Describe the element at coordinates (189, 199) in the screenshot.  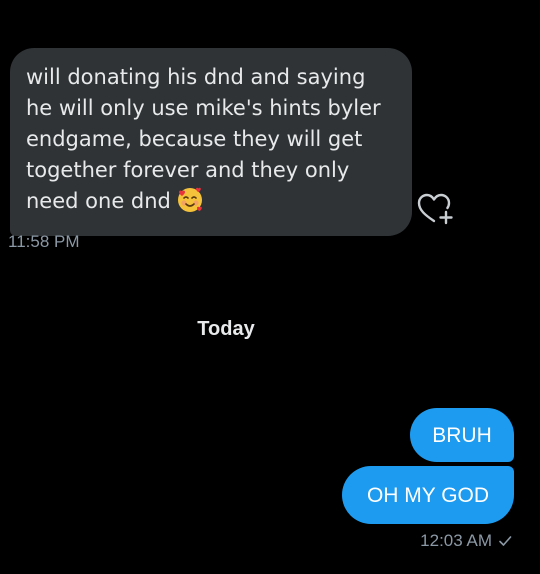
I see `smiling-face-with-hearts-icon` at that location.